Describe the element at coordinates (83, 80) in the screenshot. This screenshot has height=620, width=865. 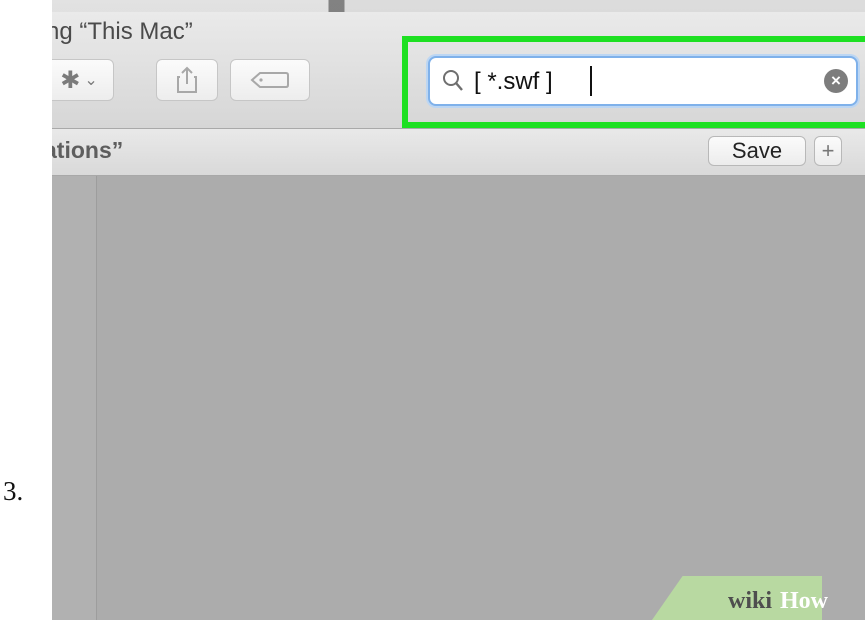
I see `action-menu-button: ✱ ⌄` at that location.